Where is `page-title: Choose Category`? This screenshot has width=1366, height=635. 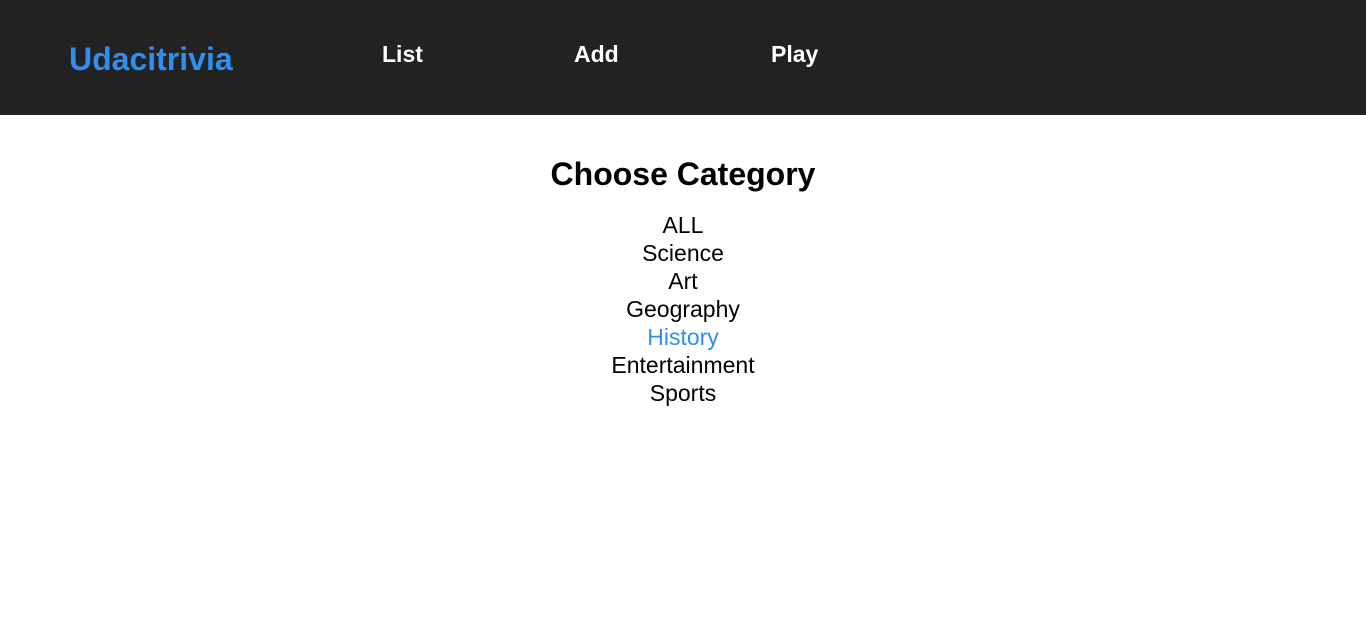
page-title: Choose Category is located at coordinates (683, 174).